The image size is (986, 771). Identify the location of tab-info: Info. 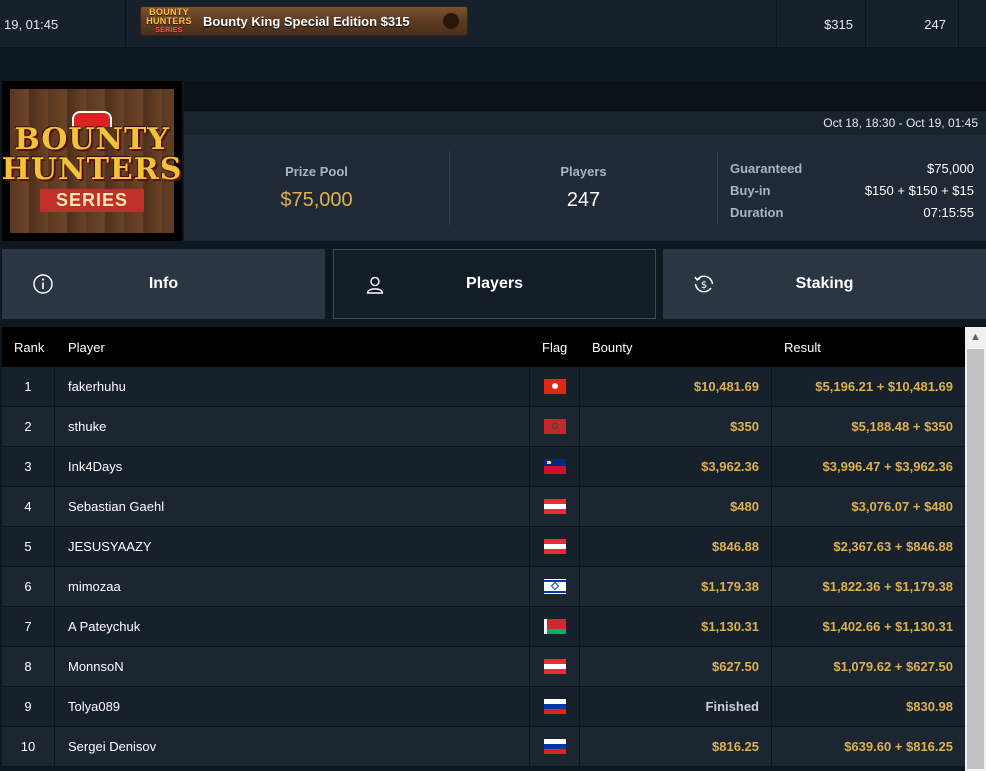
(163, 284).